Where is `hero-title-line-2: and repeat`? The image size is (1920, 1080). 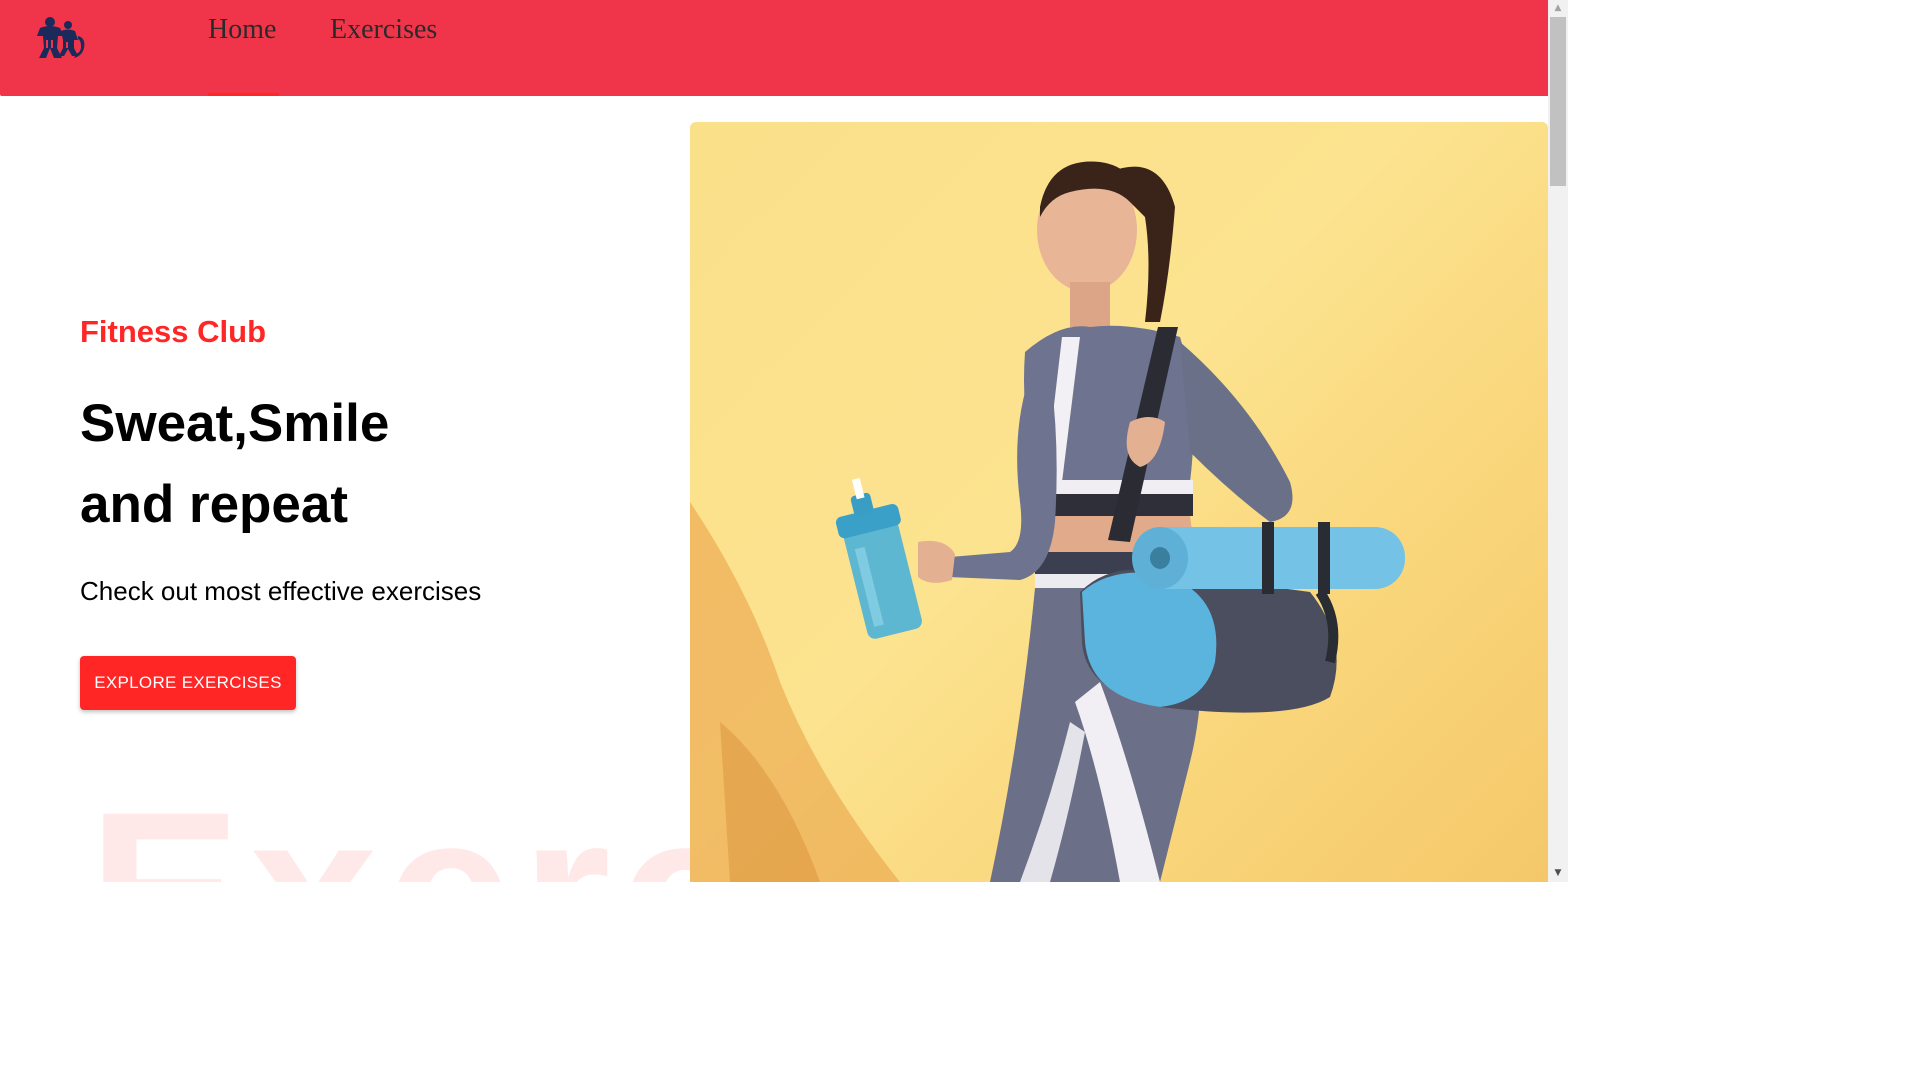
hero-title-line-2: and repeat is located at coordinates (214, 504).